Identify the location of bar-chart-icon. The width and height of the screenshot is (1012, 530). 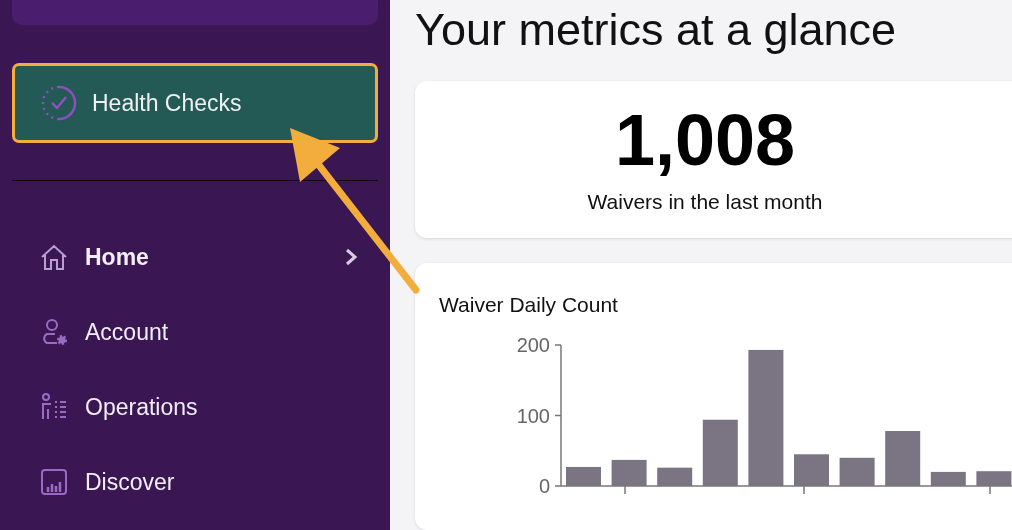
(54, 482).